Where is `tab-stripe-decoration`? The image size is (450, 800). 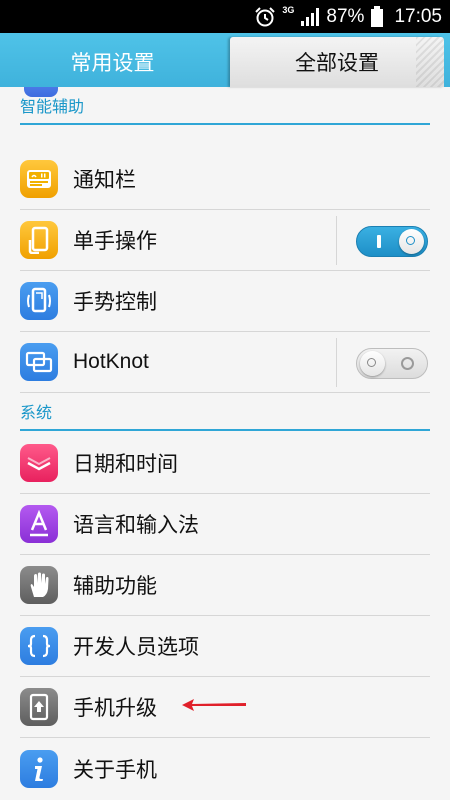 tab-stripe-decoration is located at coordinates (430, 62).